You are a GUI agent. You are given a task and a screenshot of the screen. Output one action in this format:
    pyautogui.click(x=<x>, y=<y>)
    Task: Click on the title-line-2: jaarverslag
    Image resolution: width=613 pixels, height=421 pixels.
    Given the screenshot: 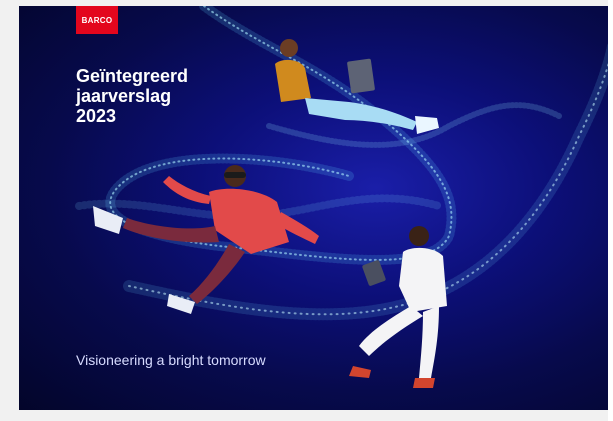 What is the action you would take?
    pyautogui.click(x=124, y=96)
    